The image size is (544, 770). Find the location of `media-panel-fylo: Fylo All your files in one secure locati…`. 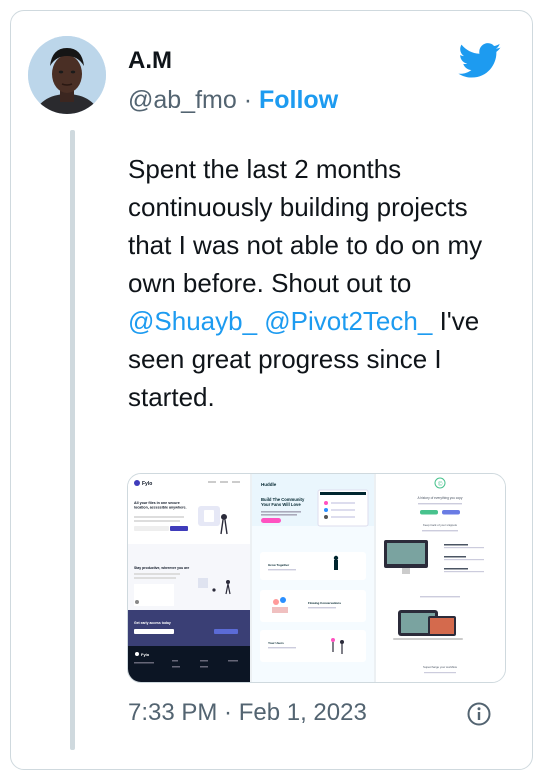

media-panel-fylo: Fylo All your files in one secure locati… is located at coordinates (189, 578).